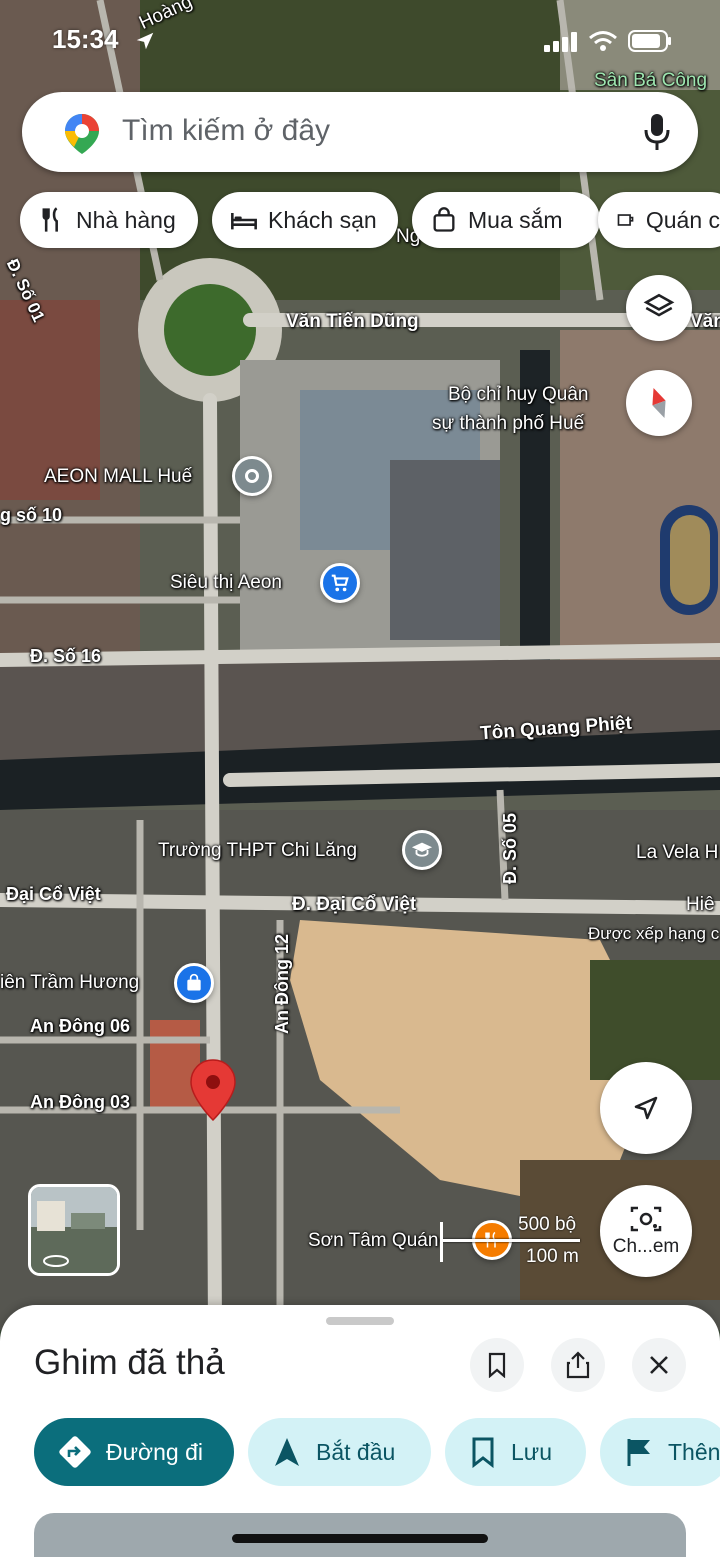 The height and width of the screenshot is (1557, 720). I want to click on shopping-cart-icon, so click(340, 583).